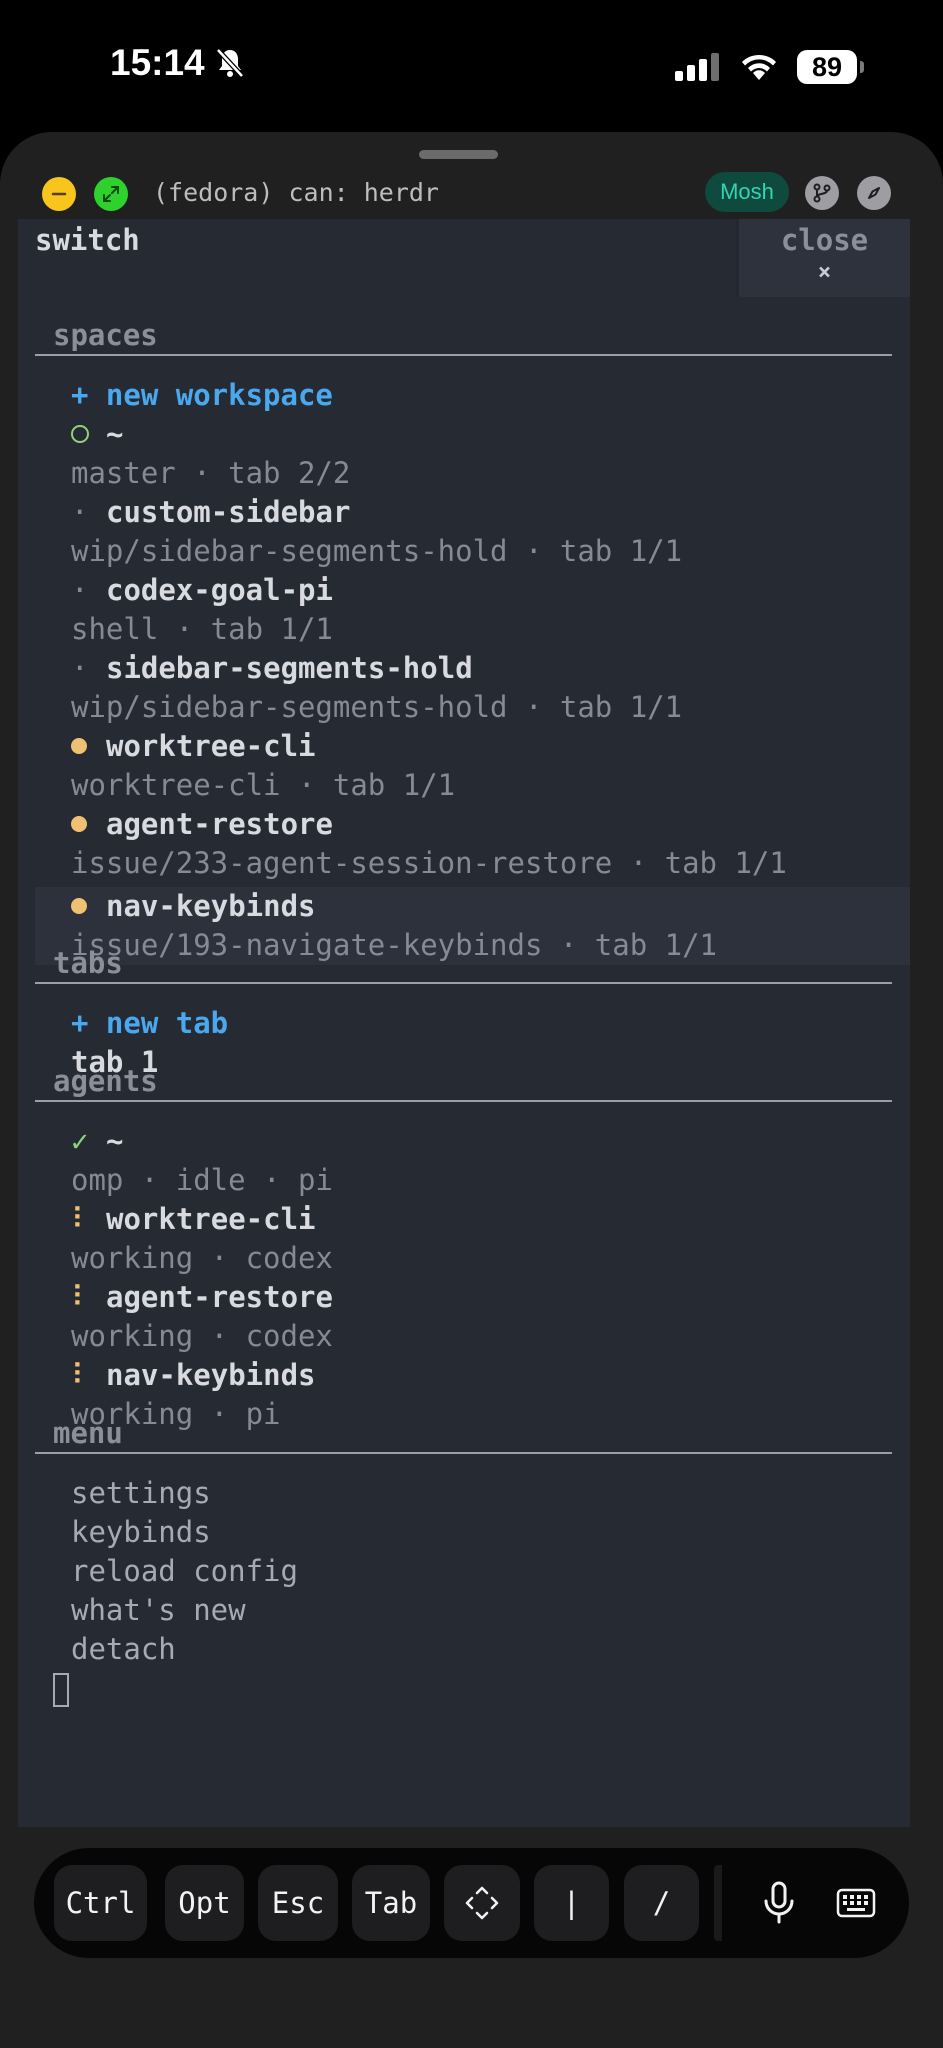 This screenshot has height=2048, width=943. I want to click on agent-name: ~, so click(115, 1141).